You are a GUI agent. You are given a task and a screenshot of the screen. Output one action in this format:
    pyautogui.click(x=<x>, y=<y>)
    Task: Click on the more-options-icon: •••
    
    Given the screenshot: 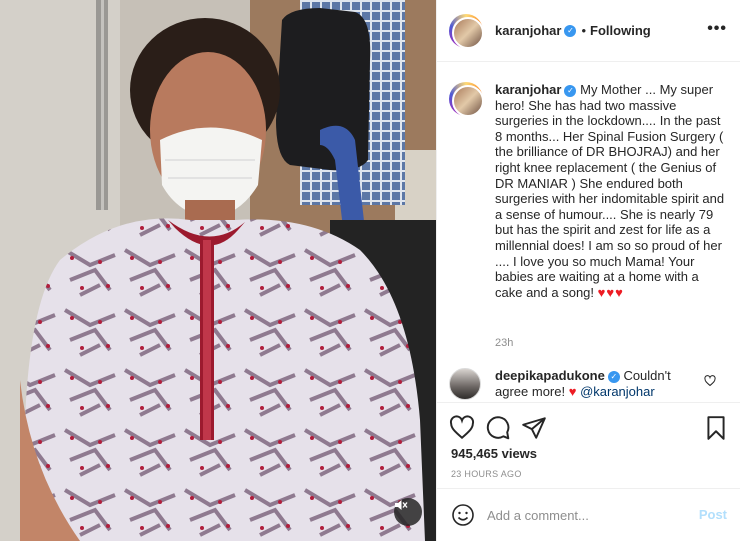 What is the action you would take?
    pyautogui.click(x=717, y=29)
    